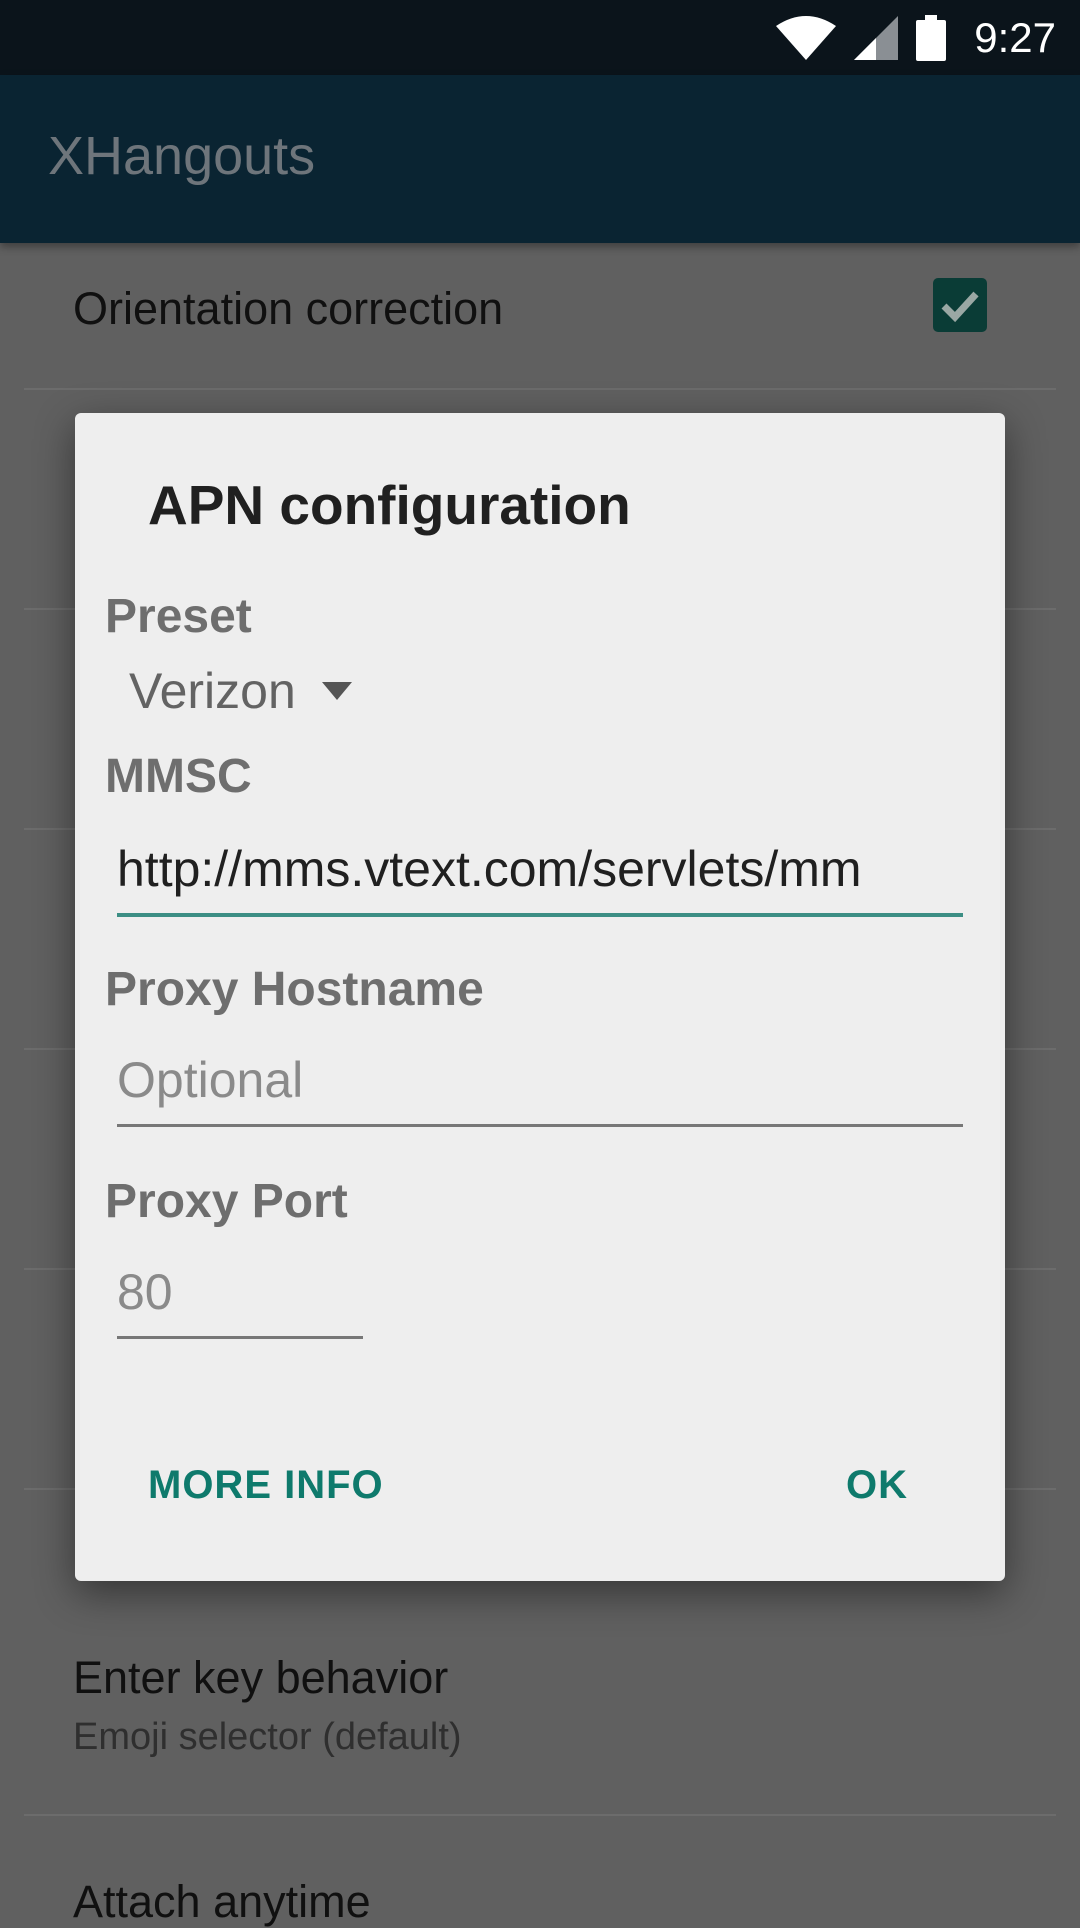 The image size is (1080, 1928). I want to click on preset-label: Preset, so click(178, 616).